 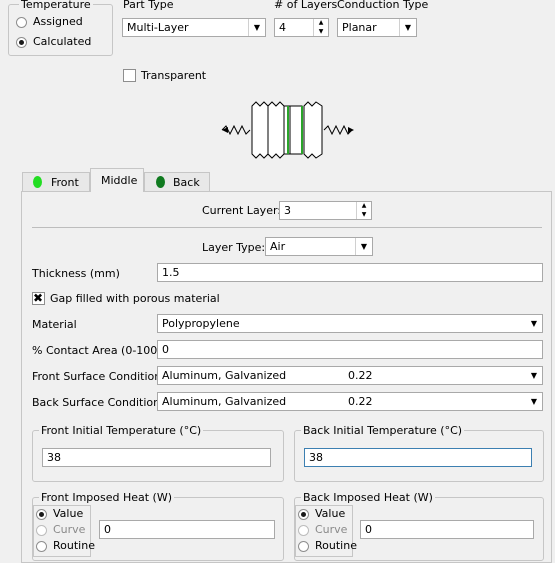 I want to click on transparent-label: Transparent, so click(x=174, y=75).